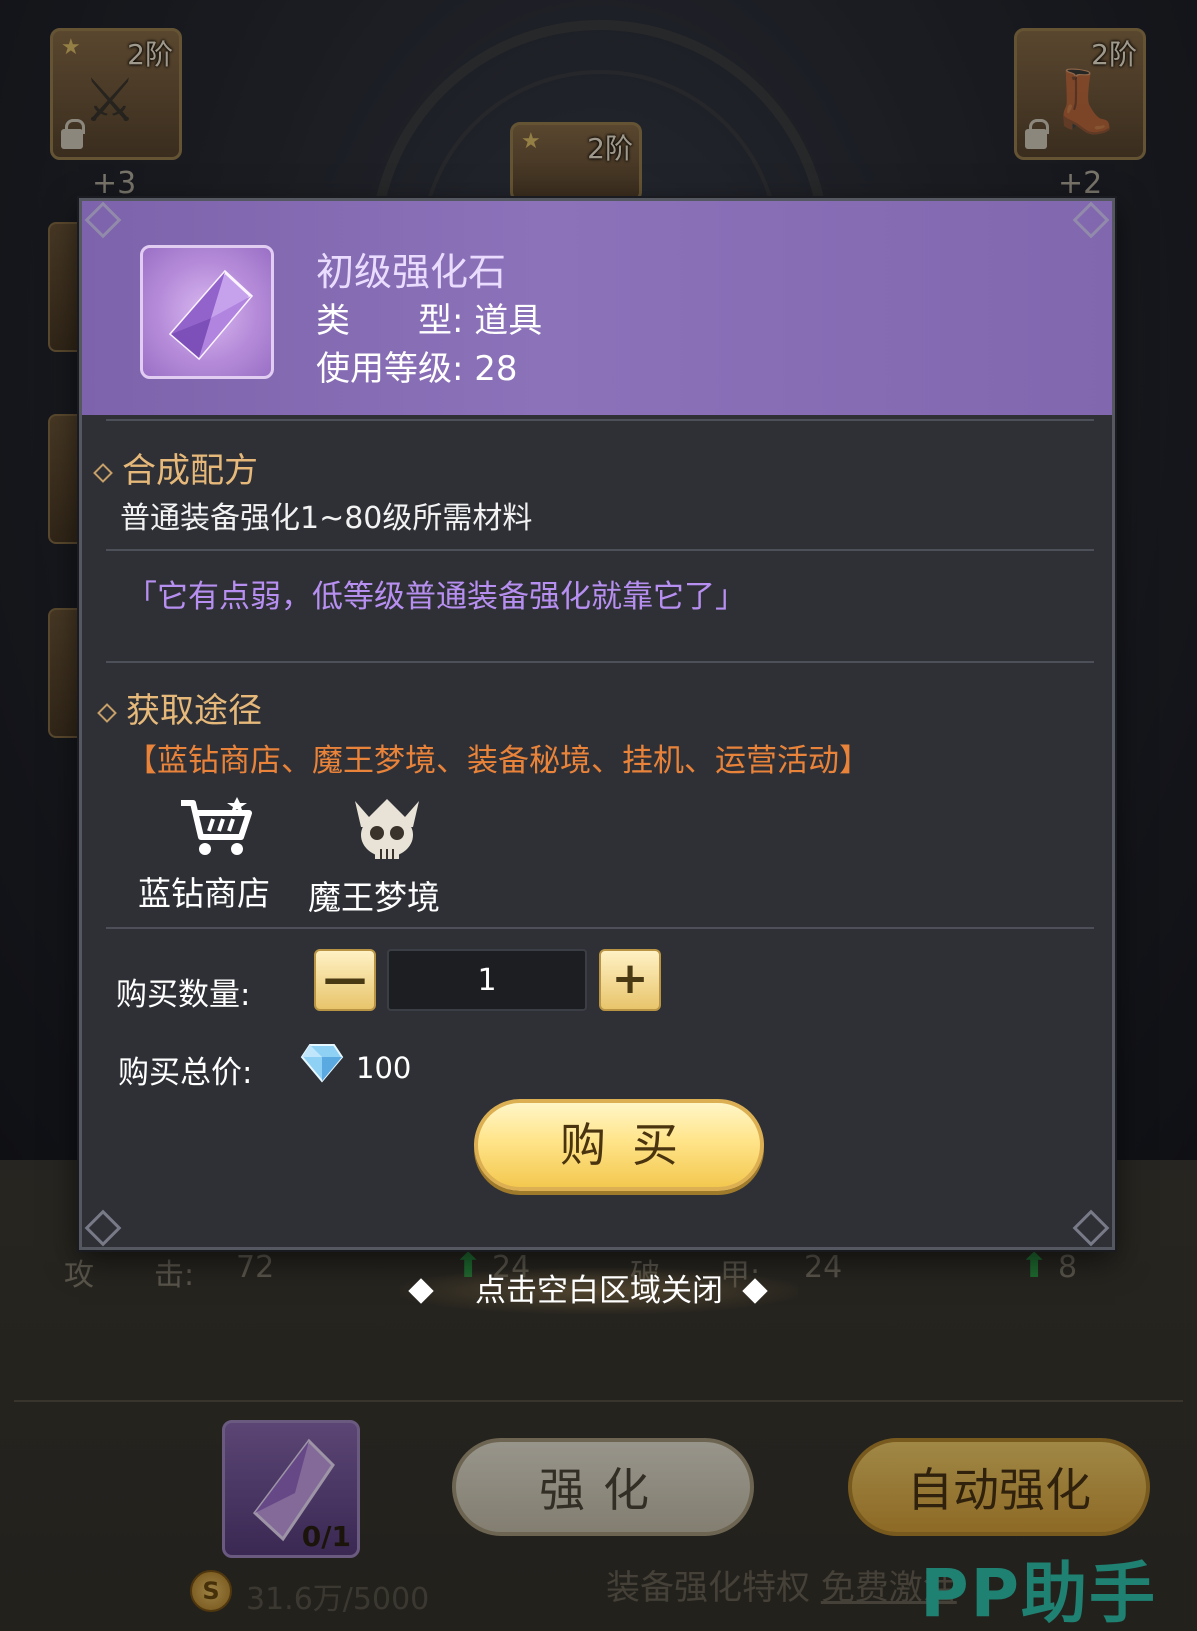 This screenshot has width=1197, height=1631. Describe the element at coordinates (322, 1063) in the screenshot. I see `blue-diamond-icon` at that location.